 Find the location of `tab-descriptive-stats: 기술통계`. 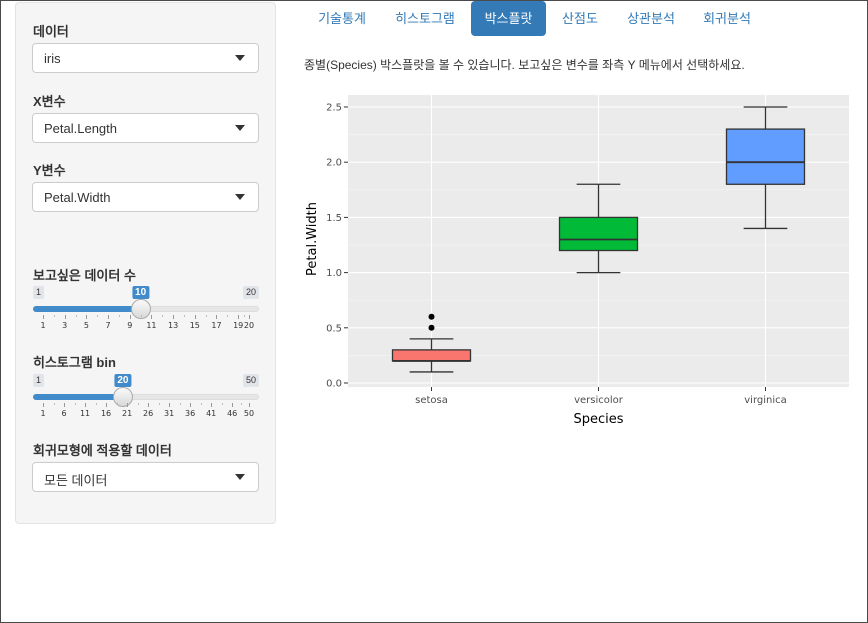

tab-descriptive-stats: 기술통계 is located at coordinates (342, 18).